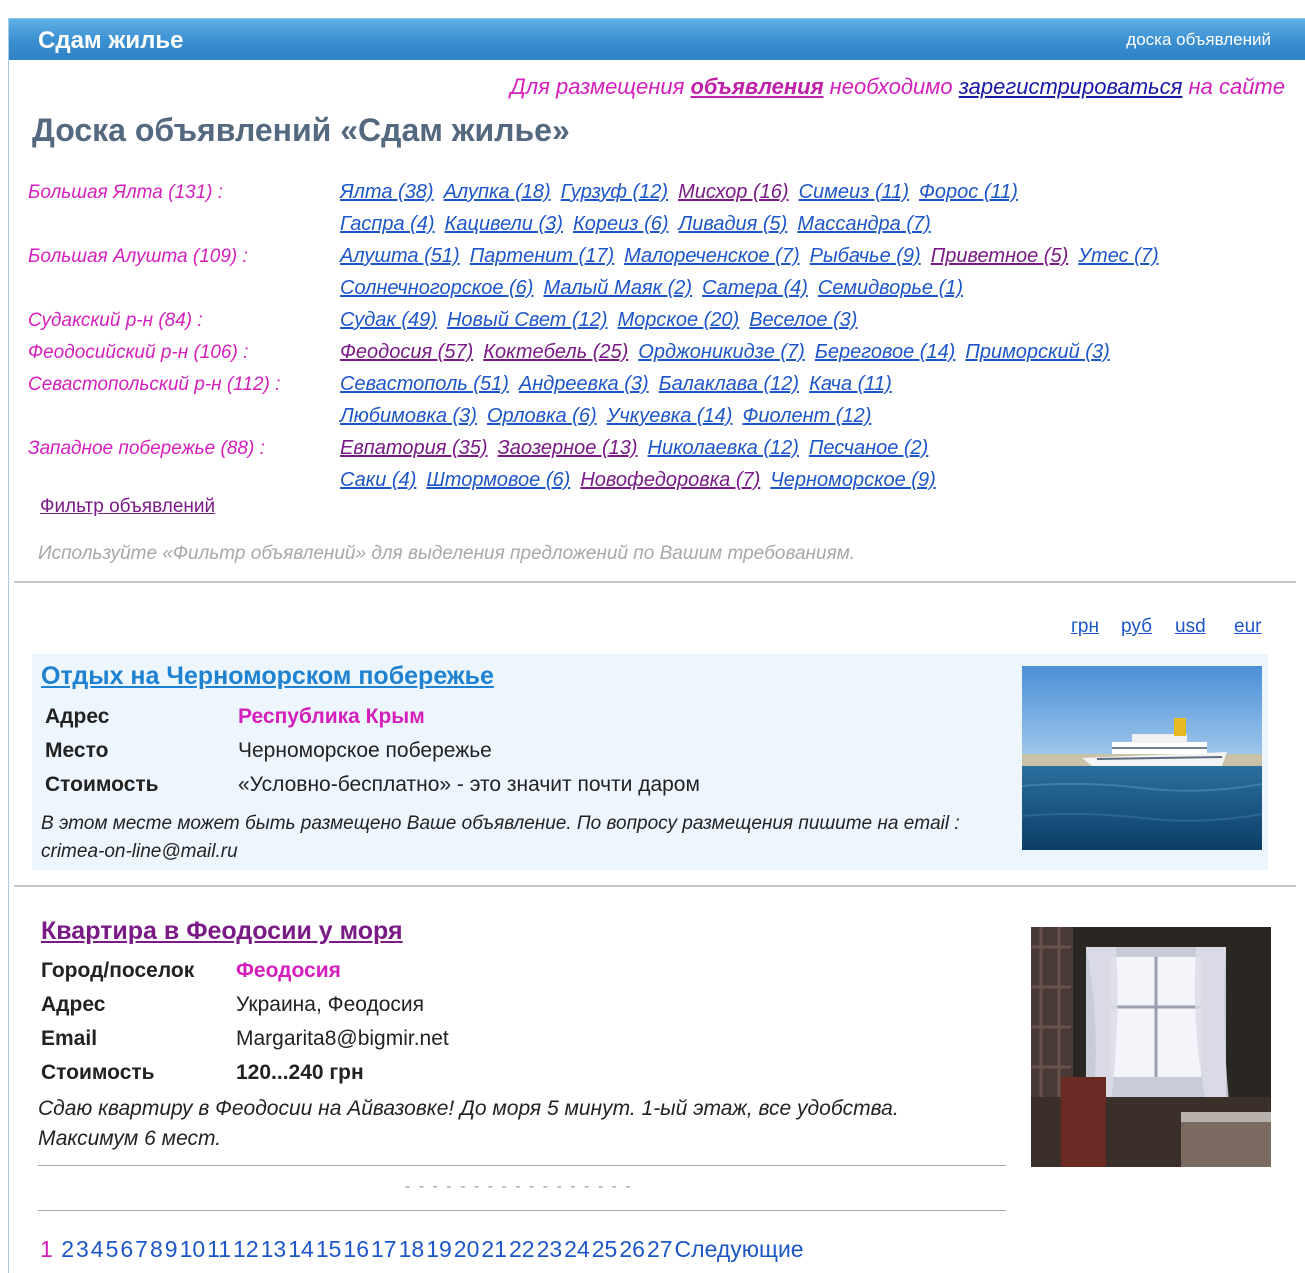 This screenshot has height=1273, width=1305. I want to click on page-link: 3, so click(82, 1249).